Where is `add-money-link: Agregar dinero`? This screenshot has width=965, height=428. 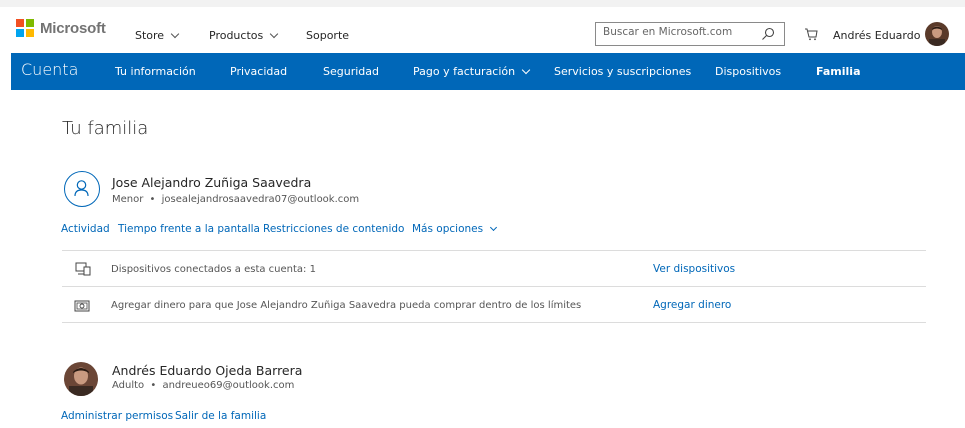 add-money-link: Agregar dinero is located at coordinates (692, 305).